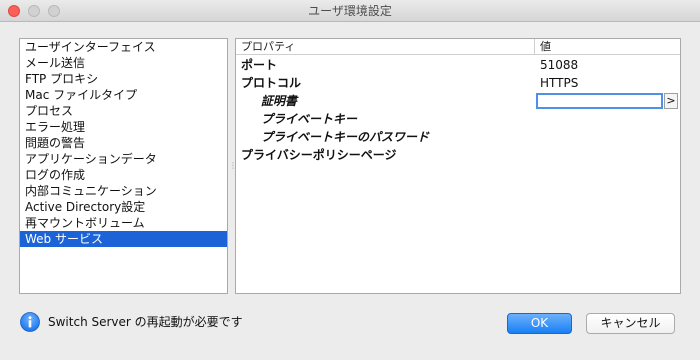 Image resolution: width=700 pixels, height=360 pixels. What do you see at coordinates (458, 155) in the screenshot?
I see `property-row-privacy-policy-page: プライバシーポリシーページ` at bounding box center [458, 155].